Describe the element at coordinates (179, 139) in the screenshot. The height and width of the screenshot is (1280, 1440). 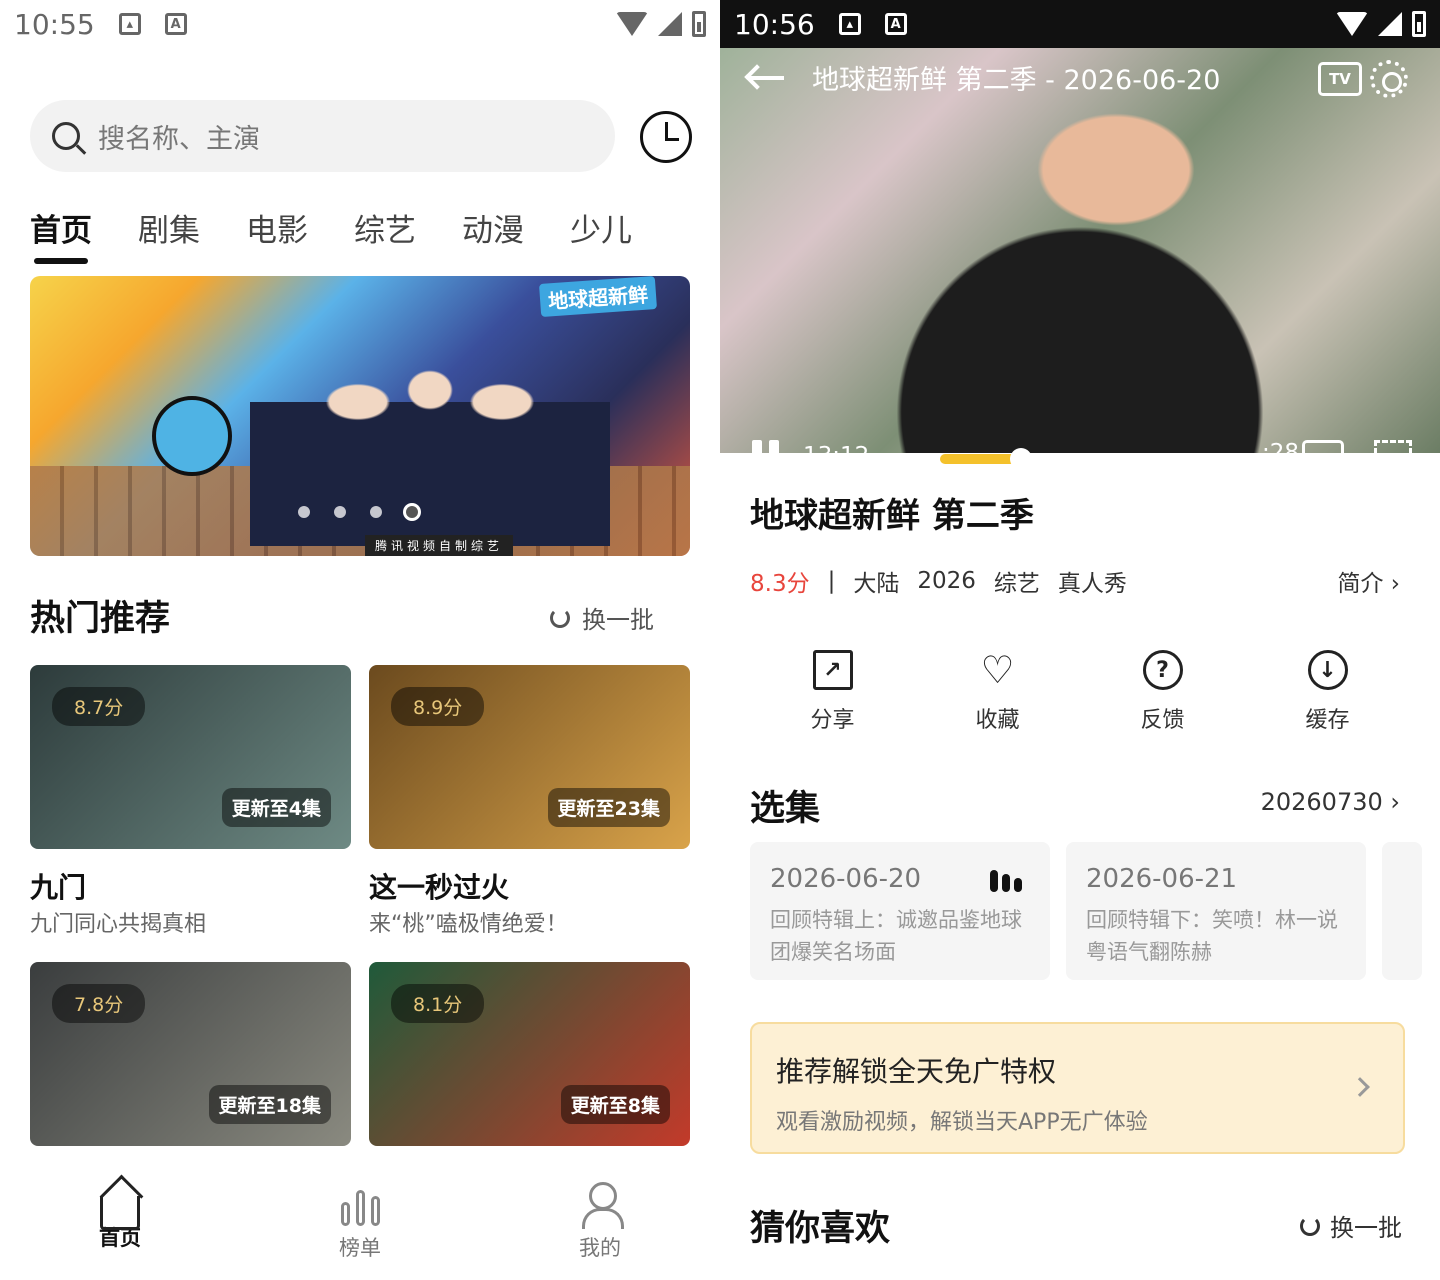
I see `search-placeholder: 搜名称、主演` at that location.